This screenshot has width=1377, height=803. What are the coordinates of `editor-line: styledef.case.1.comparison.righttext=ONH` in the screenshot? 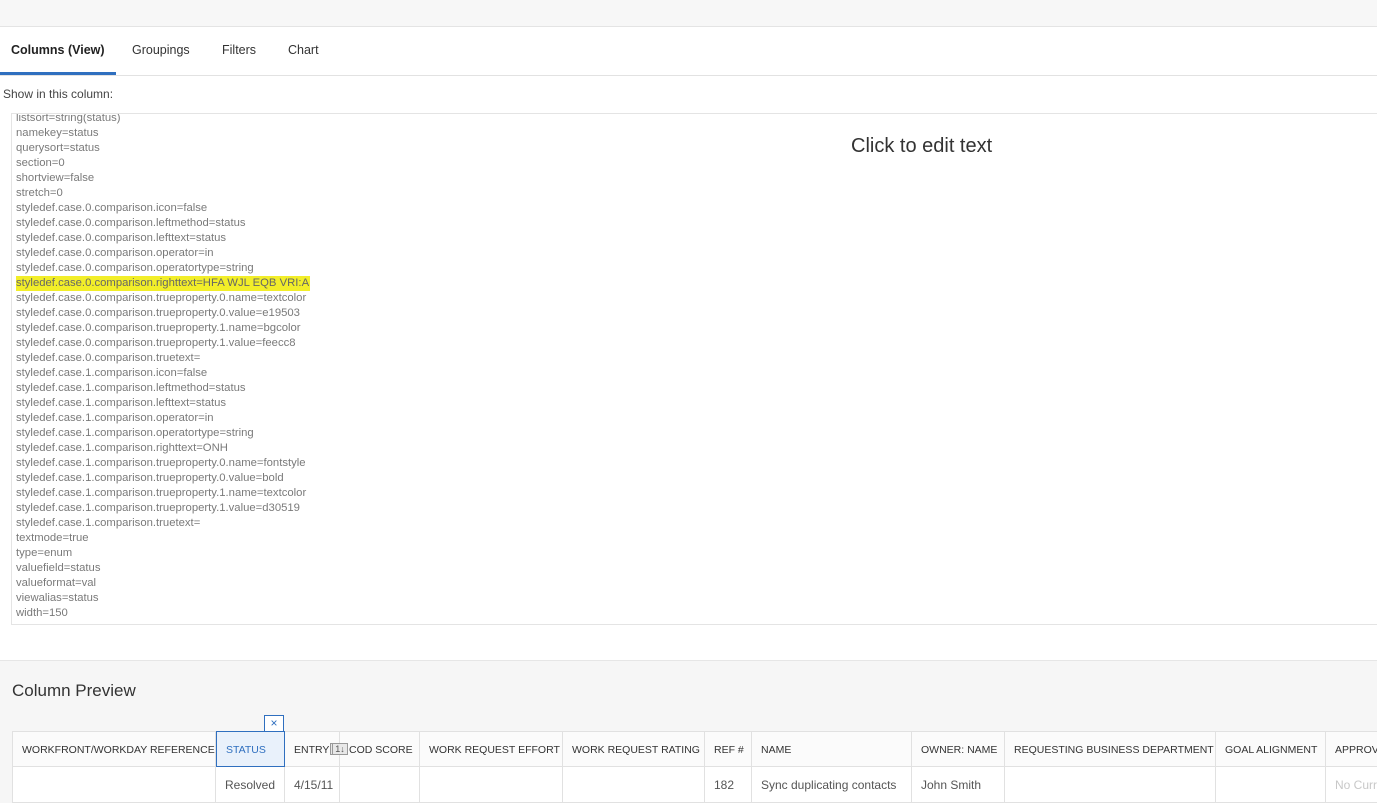 It's located at (122, 448).